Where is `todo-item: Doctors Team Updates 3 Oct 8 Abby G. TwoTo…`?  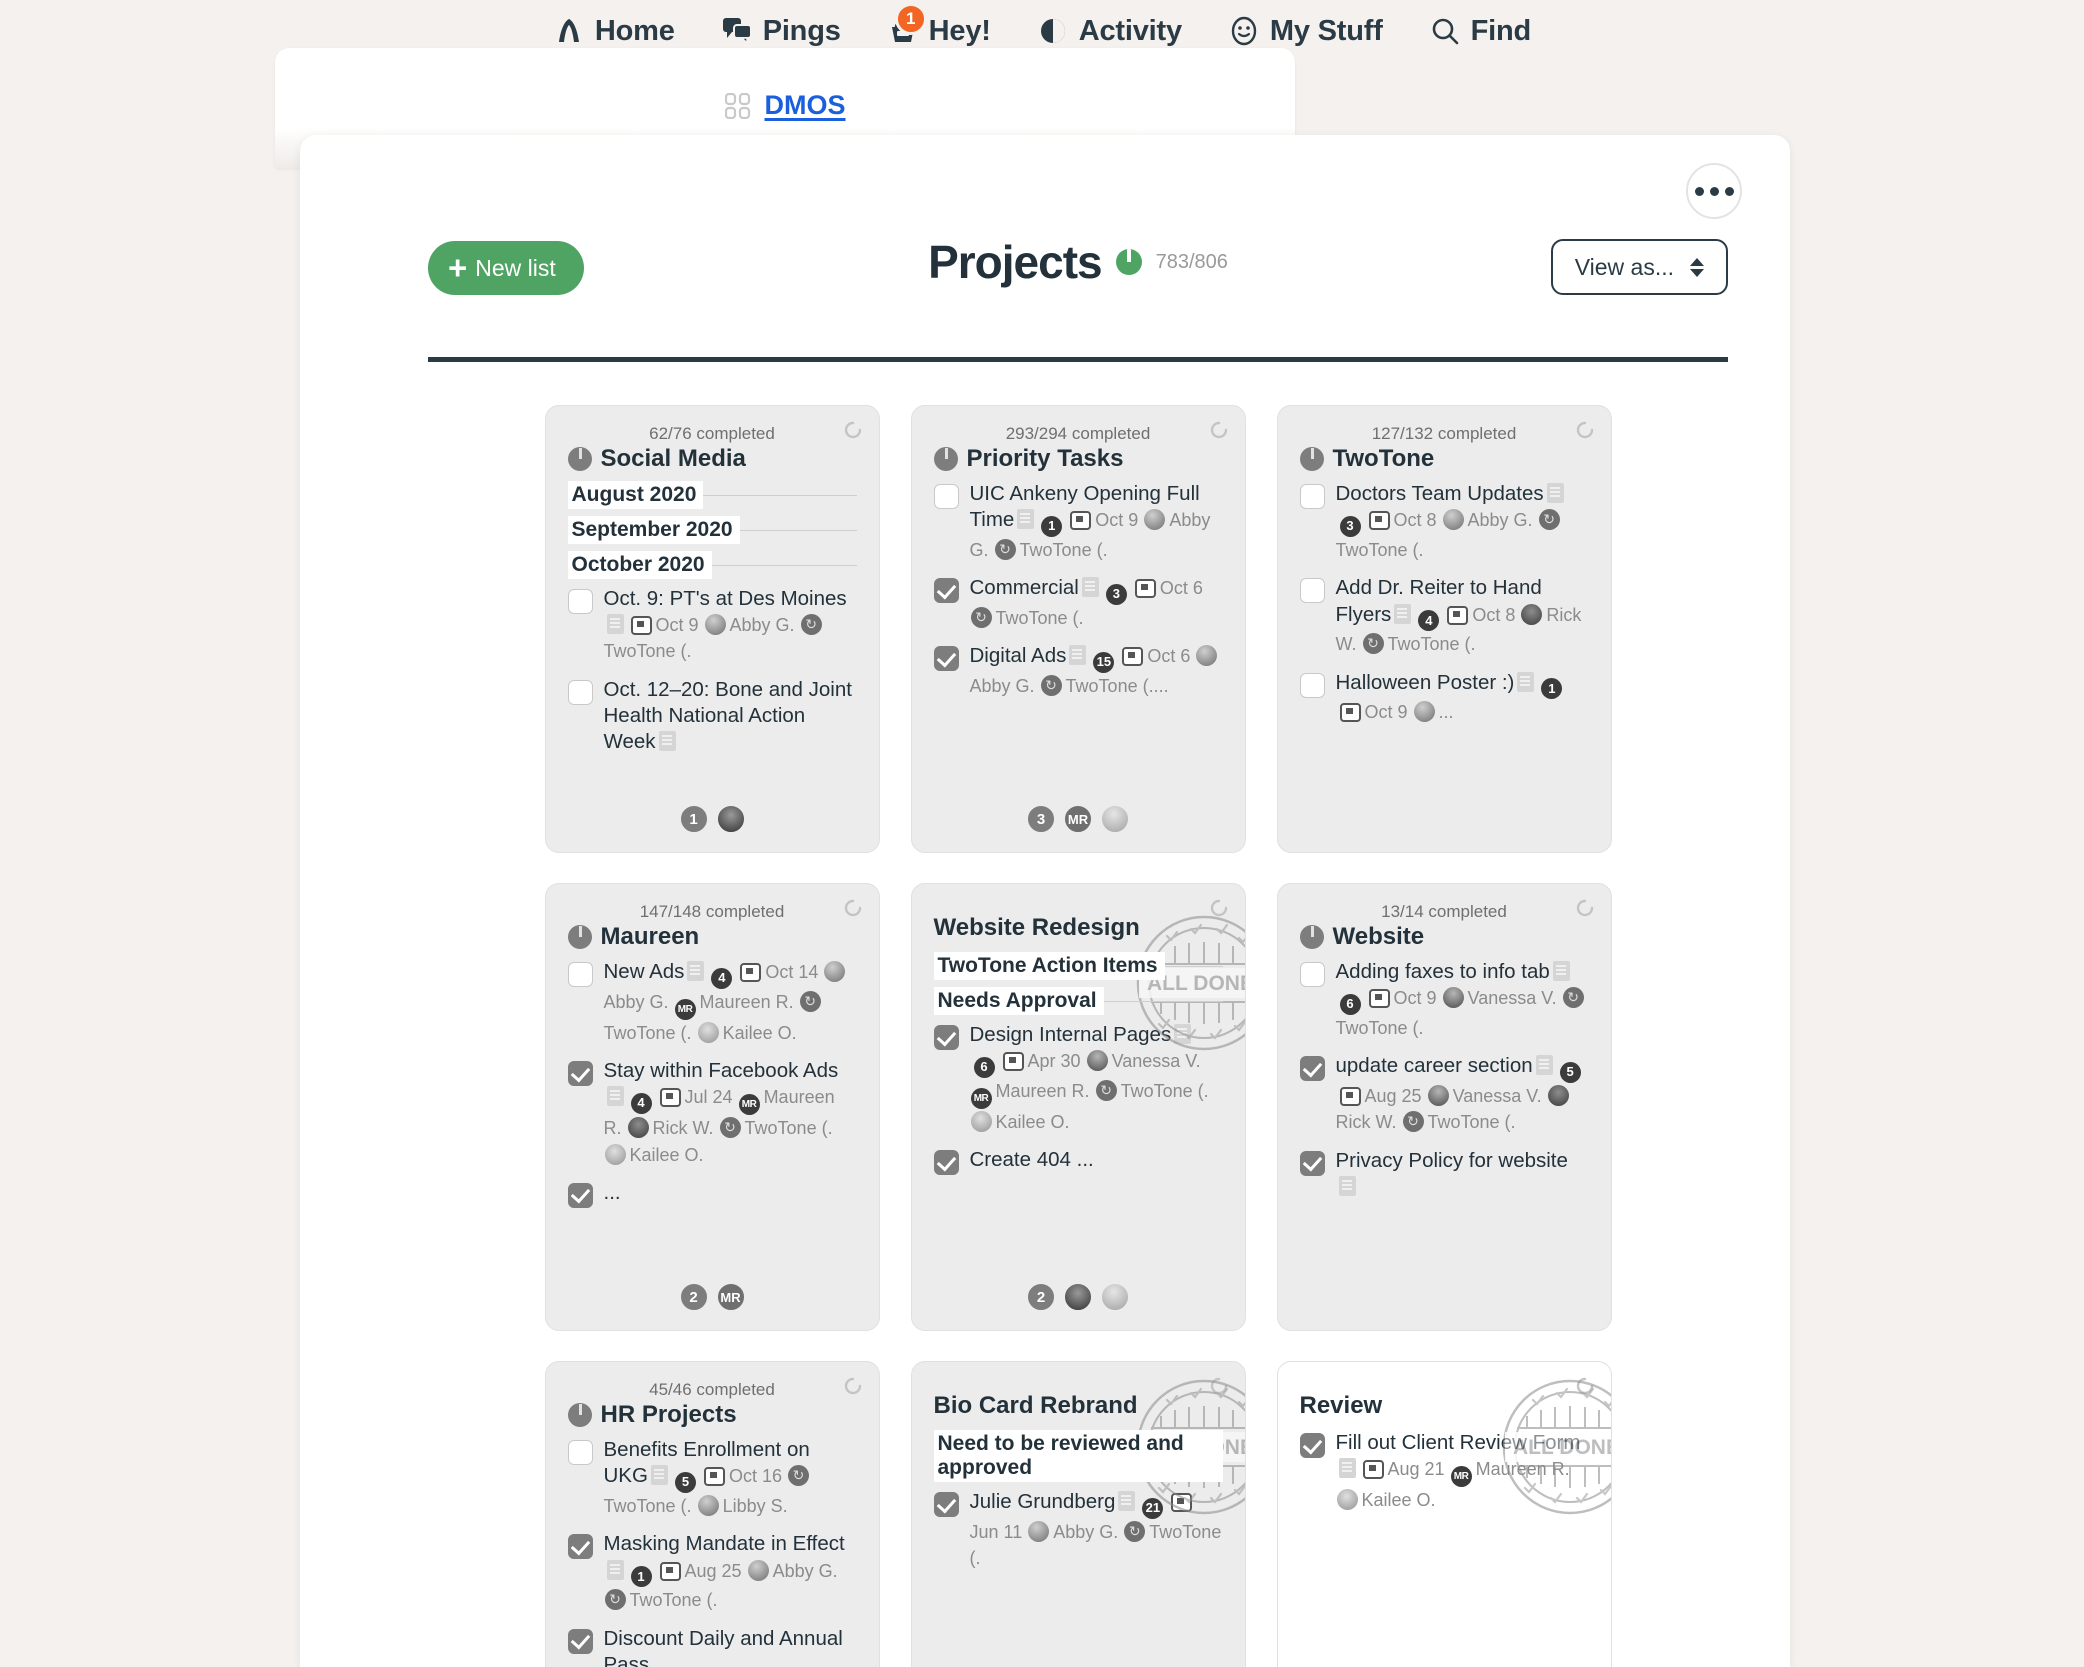
todo-item: Doctors Team Updates 3 Oct 8 Abby G. TwoTo… is located at coordinates (1444, 522).